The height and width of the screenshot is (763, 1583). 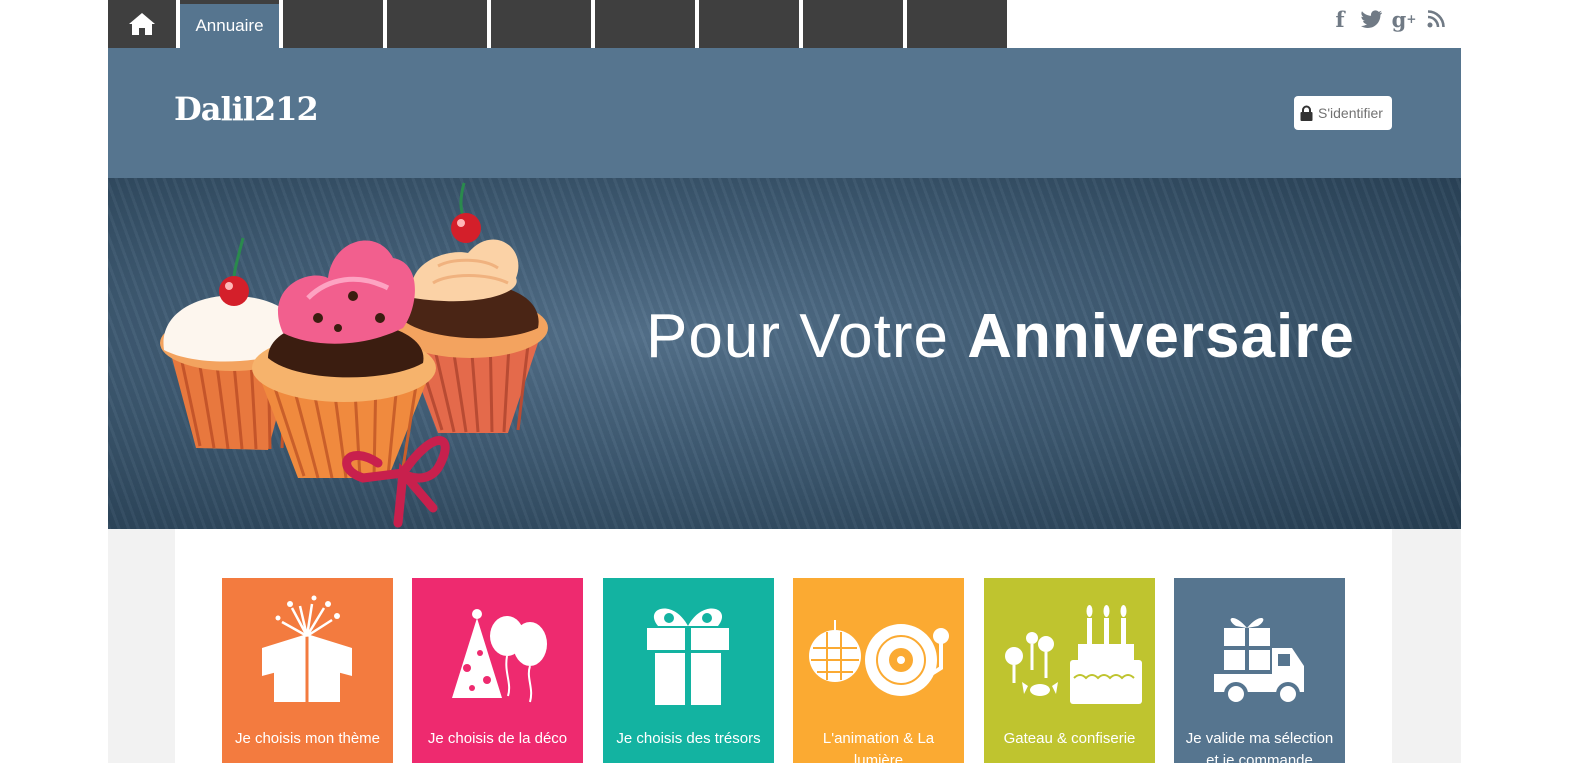 What do you see at coordinates (1436, 19) in the screenshot?
I see `rss-icon` at bounding box center [1436, 19].